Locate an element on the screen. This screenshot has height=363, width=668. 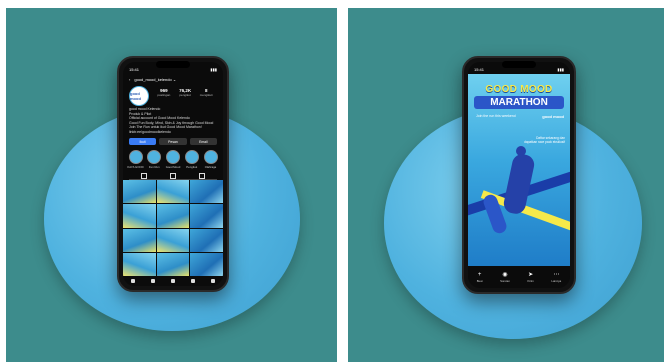
story-actions: + Buat ◉ Sorotan ➤ Kirim ⋯ Lainnya is located at coordinates (519, 277).